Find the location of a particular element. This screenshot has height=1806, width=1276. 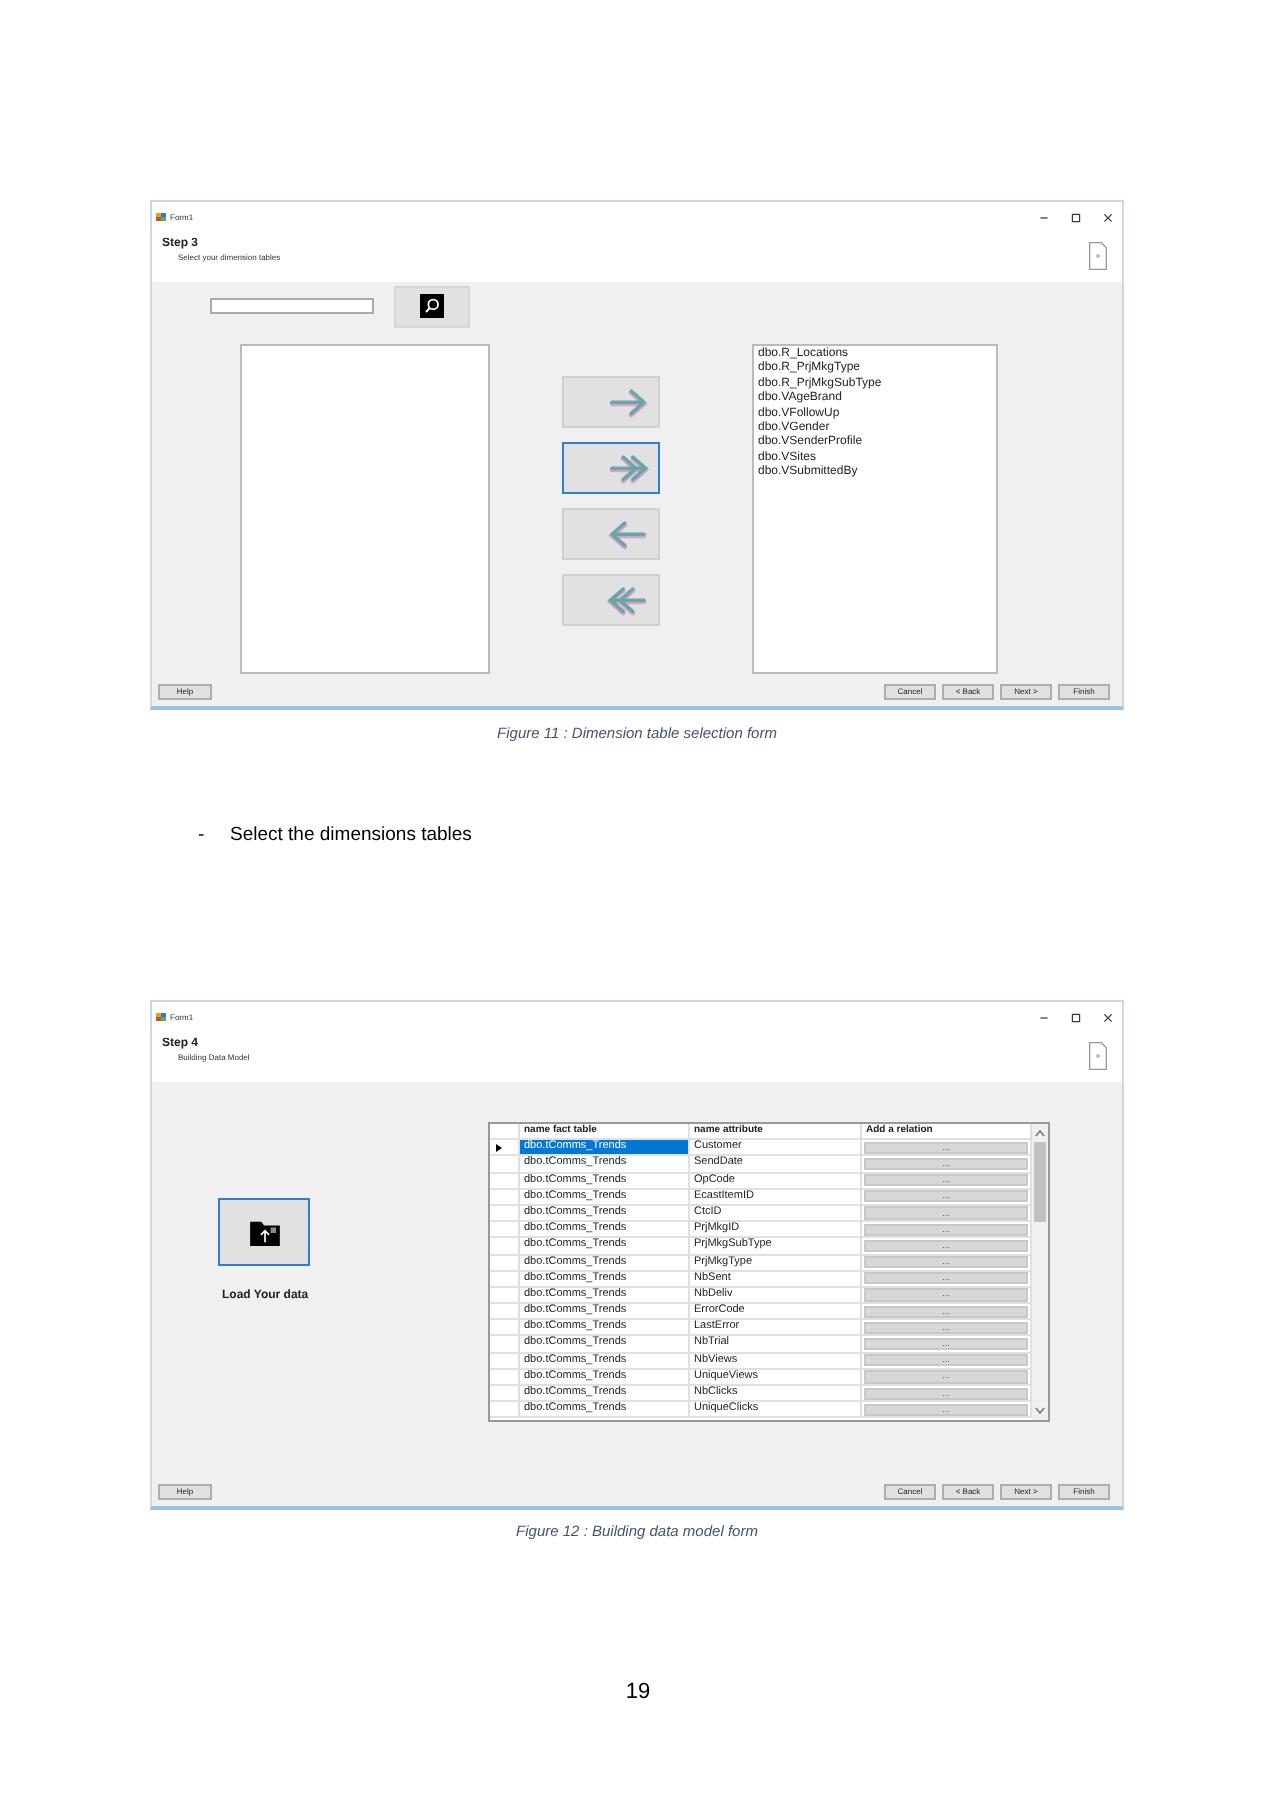

right-arrow-icon is located at coordinates (628, 402).